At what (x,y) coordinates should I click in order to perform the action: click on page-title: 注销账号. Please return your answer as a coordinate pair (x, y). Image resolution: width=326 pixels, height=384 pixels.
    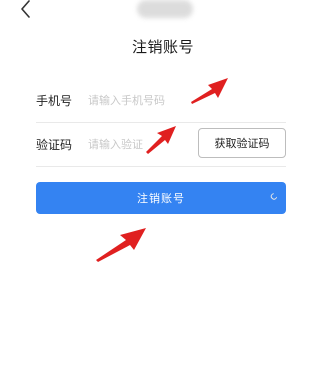
    Looking at the image, I should click on (162, 47).